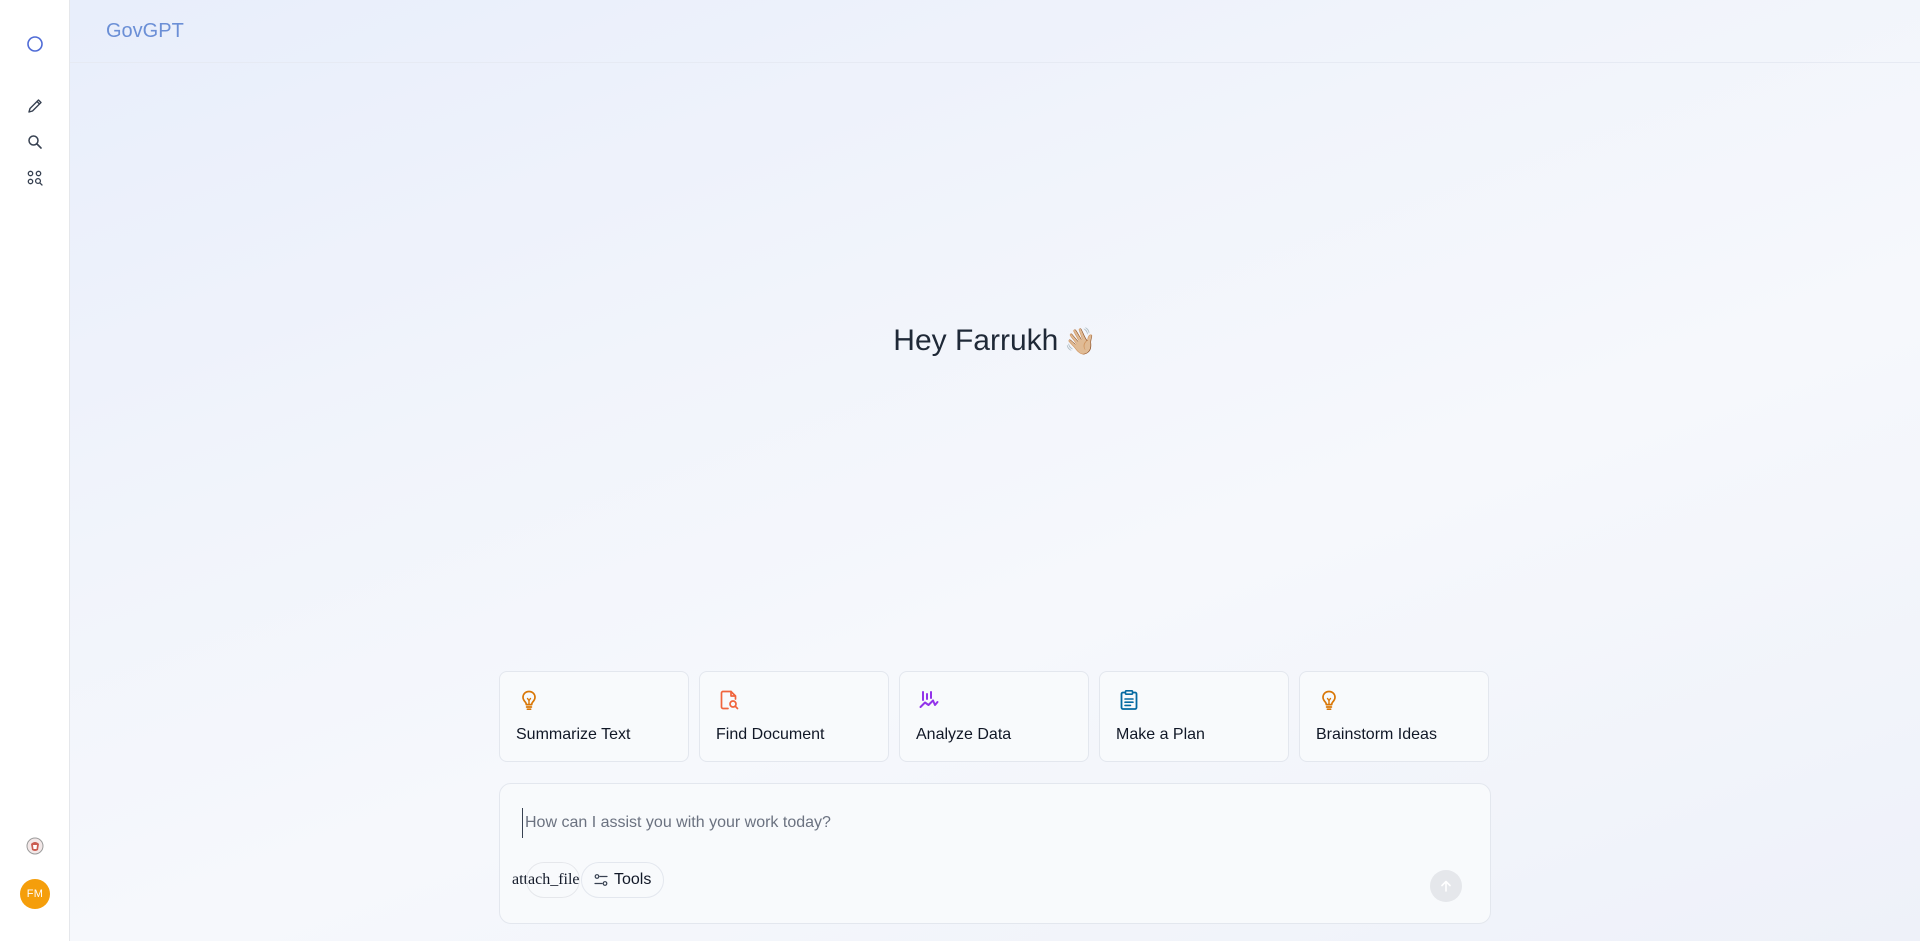 Image resolution: width=1920 pixels, height=941 pixels. Describe the element at coordinates (601, 880) in the screenshot. I see `tools-icon` at that location.